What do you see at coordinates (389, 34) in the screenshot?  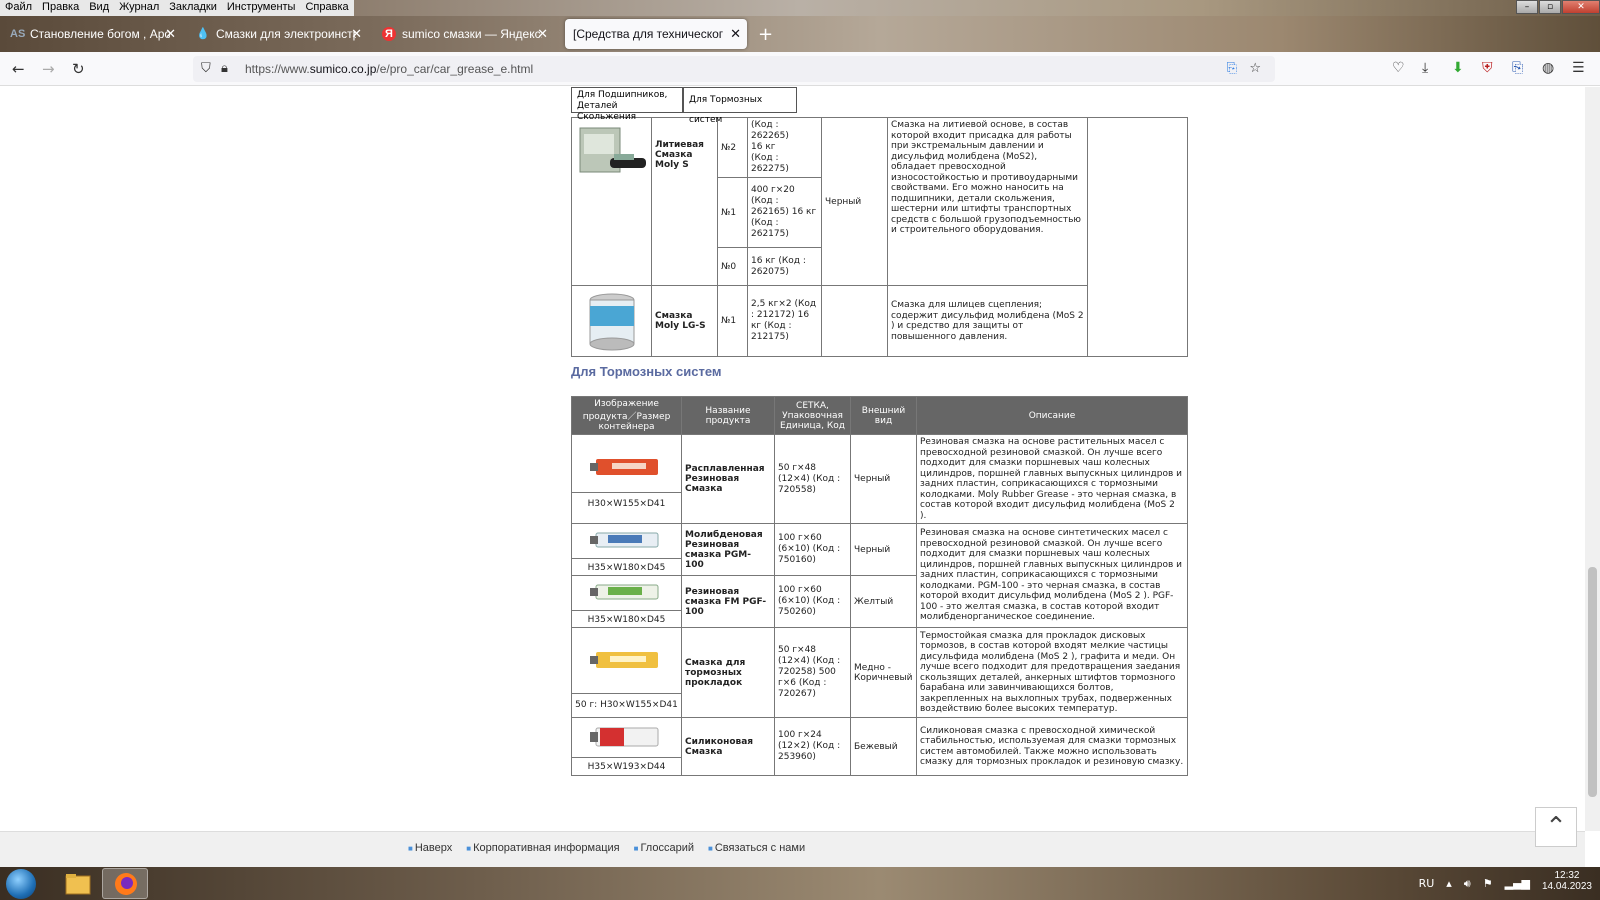 I see `yandex-icon: Я` at bounding box center [389, 34].